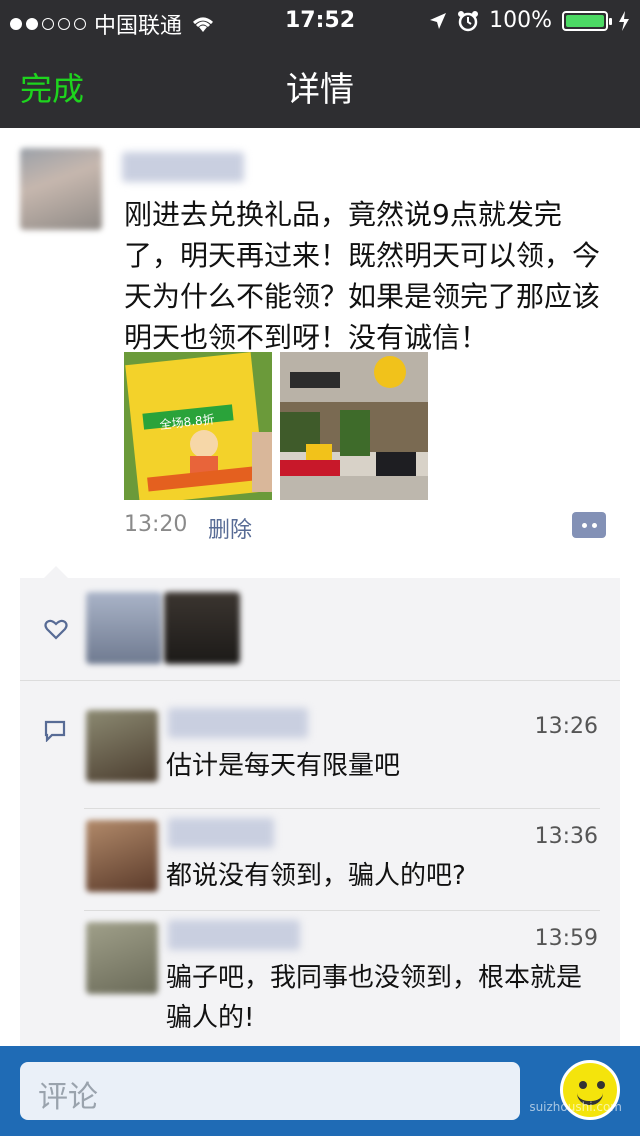 This screenshot has width=640, height=1136. I want to click on top-bar: 中国联通 17:52 100% 完成 详情, so click(320, 64).